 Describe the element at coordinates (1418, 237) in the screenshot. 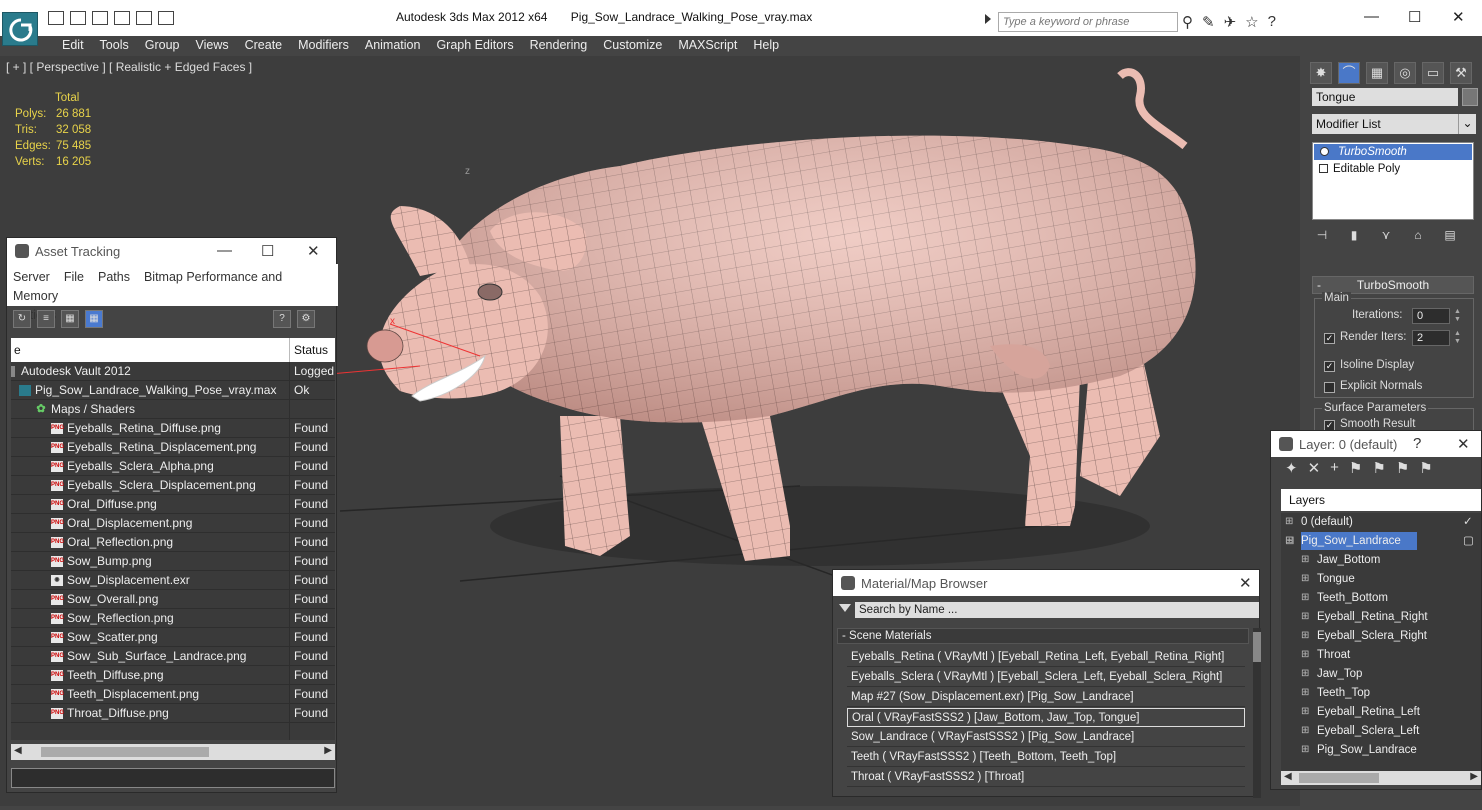

I see `remove-modifier-icon: ⌂` at that location.